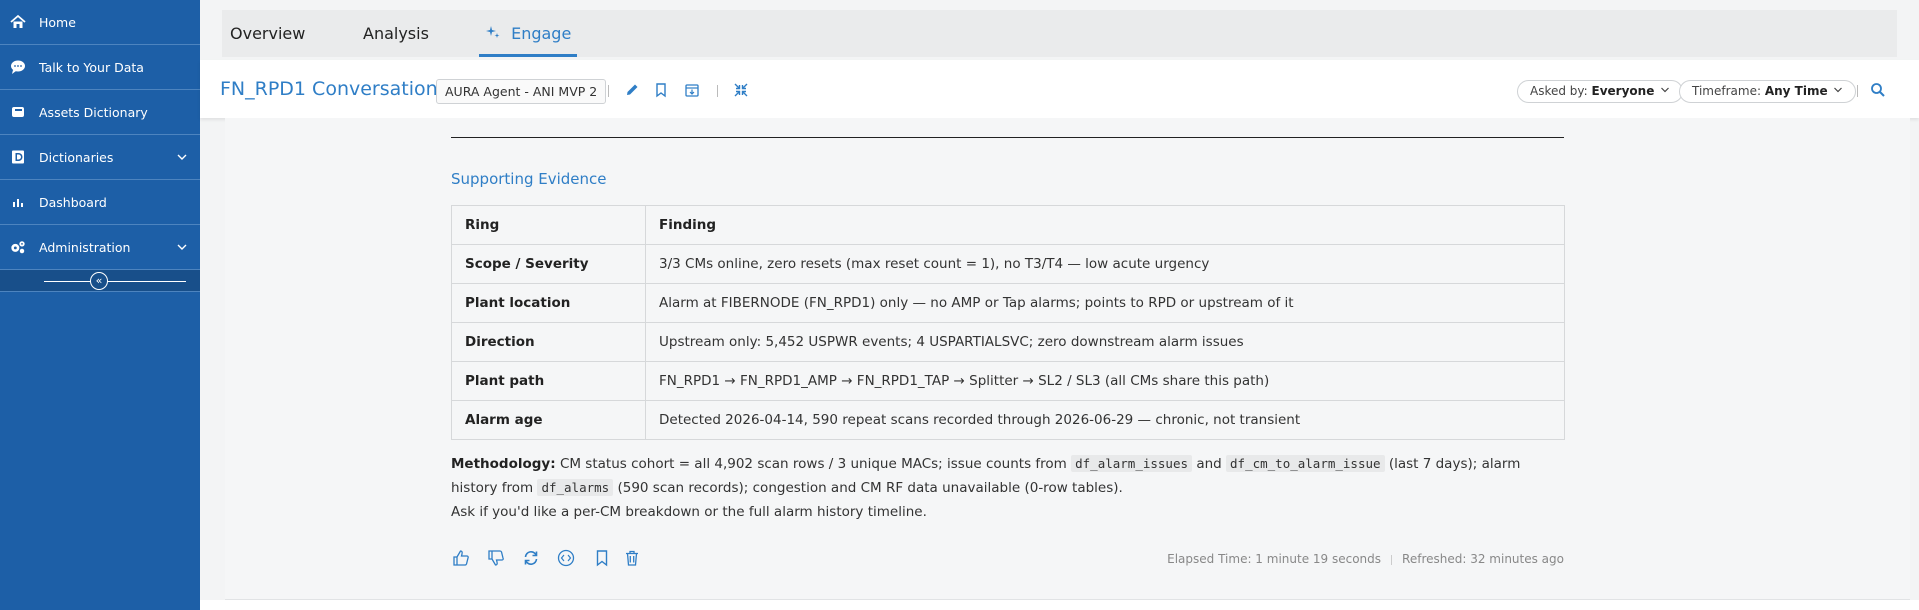 Image resolution: width=1919 pixels, height=610 pixels. I want to click on thumbs-down-icon, so click(496, 558).